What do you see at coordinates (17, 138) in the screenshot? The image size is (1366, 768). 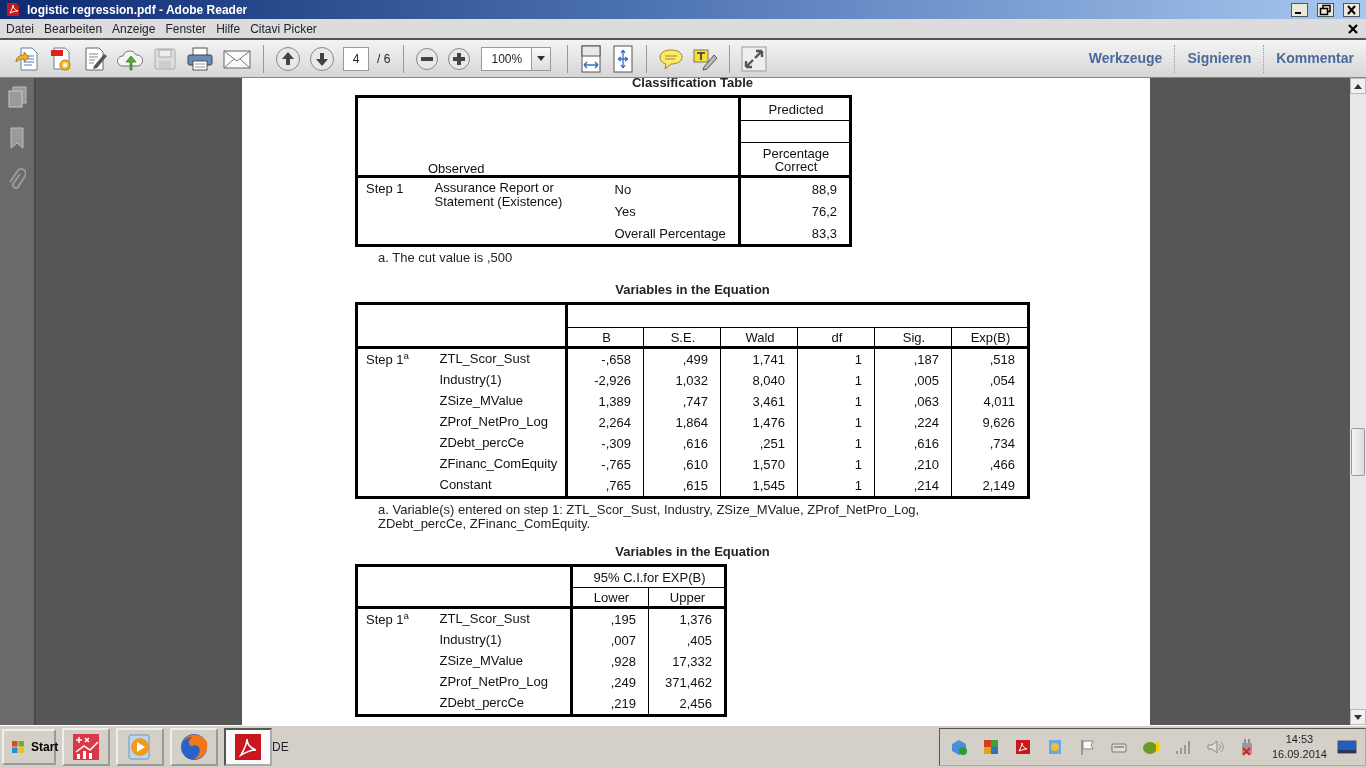 I see `bookmark-icon` at bounding box center [17, 138].